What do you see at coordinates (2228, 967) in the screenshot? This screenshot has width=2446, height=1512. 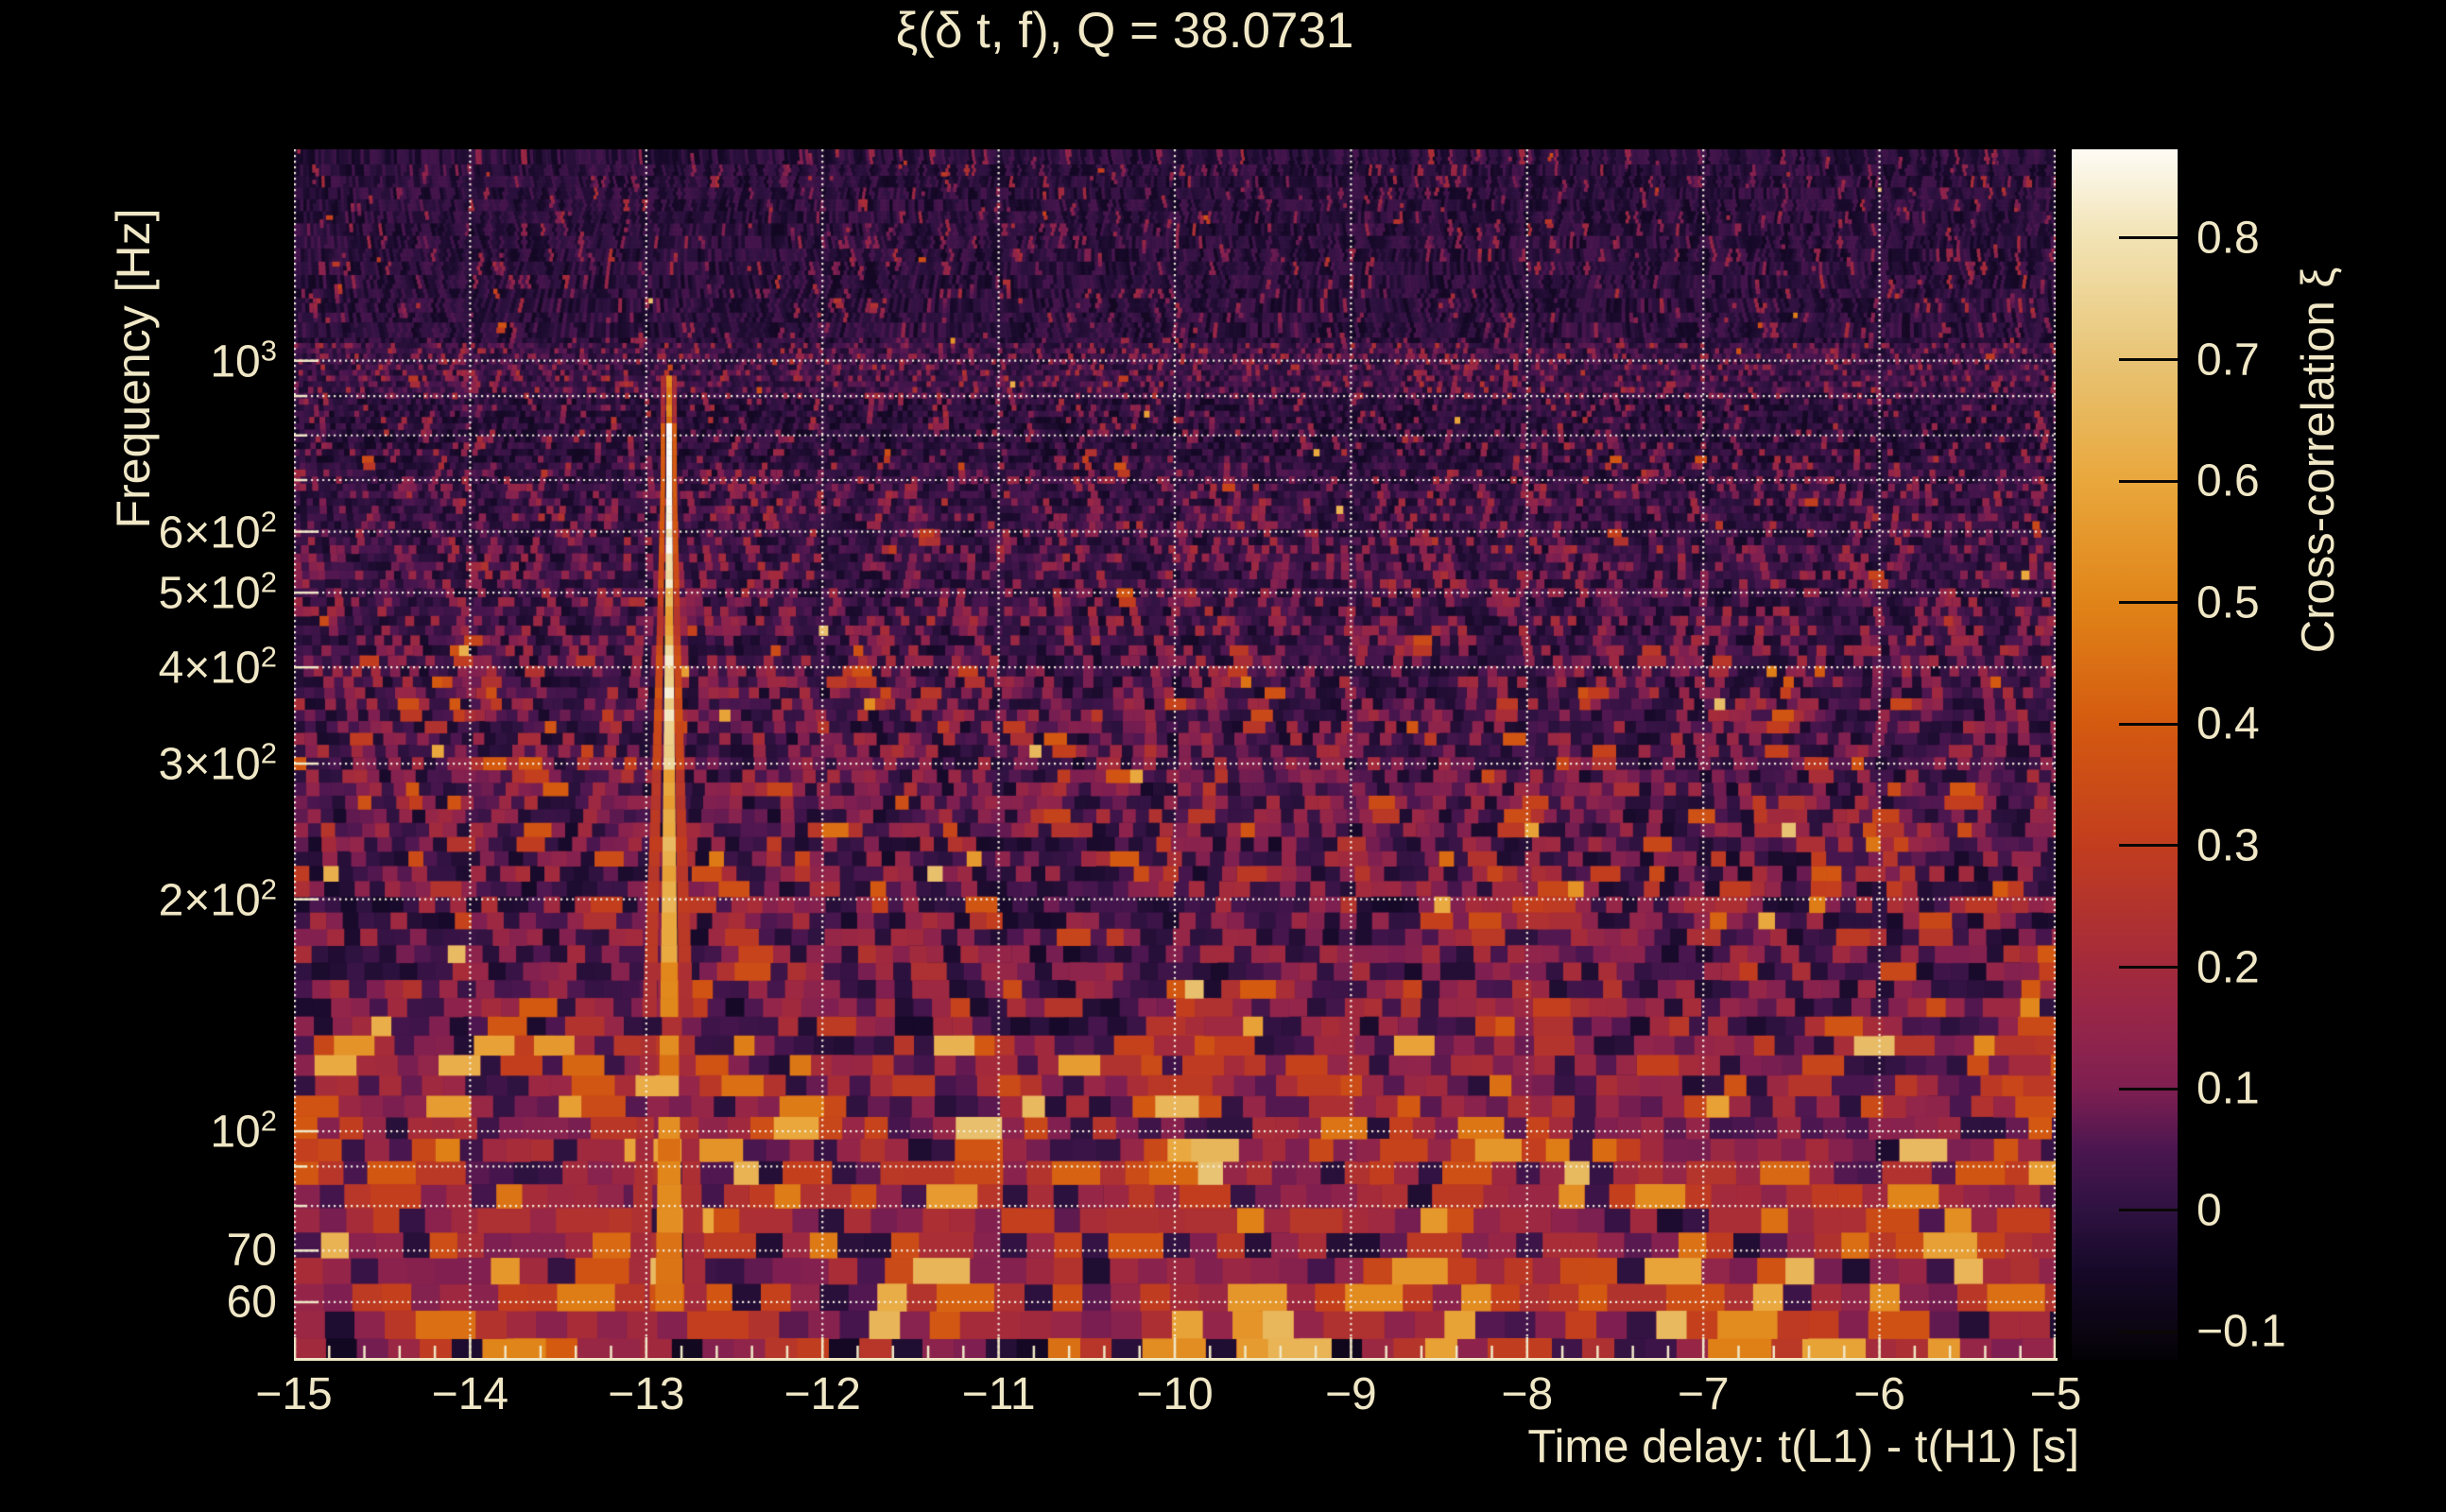 I see `colorbar-tick-label: 0.2` at bounding box center [2228, 967].